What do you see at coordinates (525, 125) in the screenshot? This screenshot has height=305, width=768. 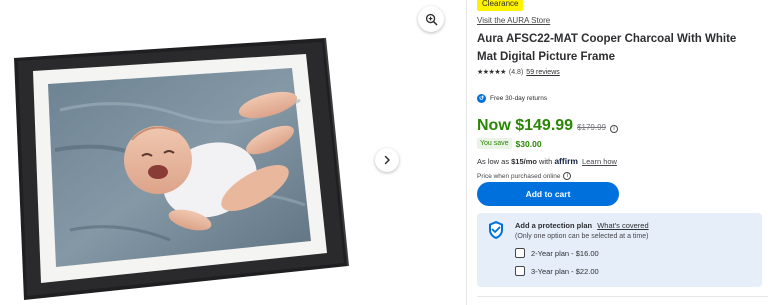 I see `current-price: Now $149.99` at bounding box center [525, 125].